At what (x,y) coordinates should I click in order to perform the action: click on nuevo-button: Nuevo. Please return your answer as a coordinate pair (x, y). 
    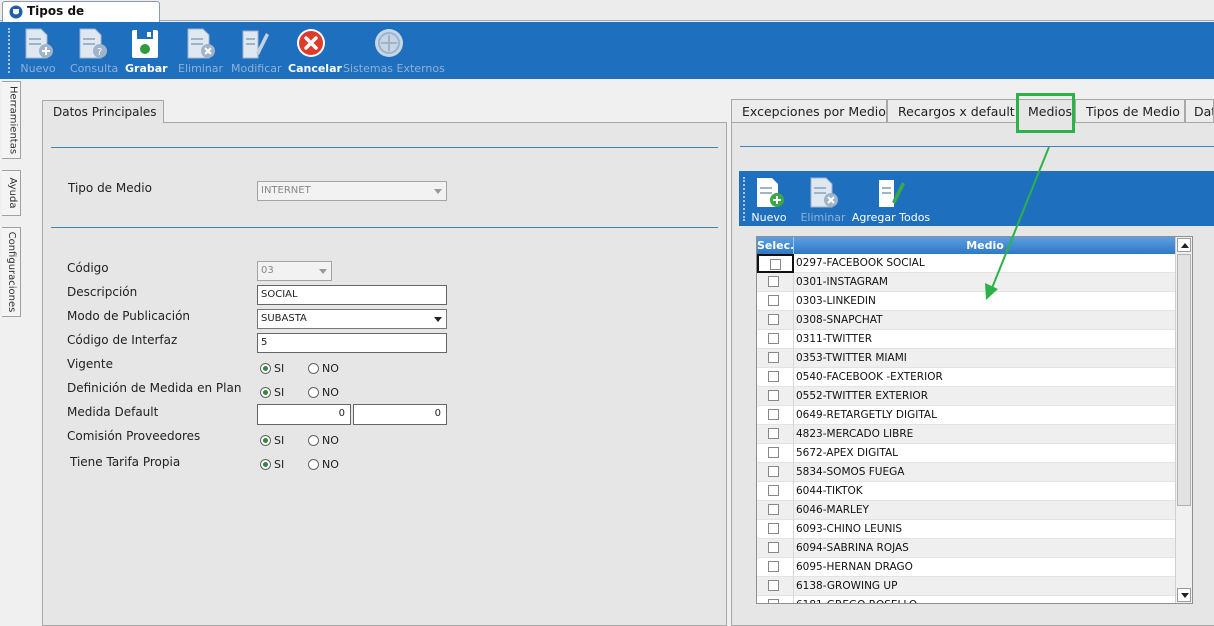
    Looking at the image, I should click on (38, 50).